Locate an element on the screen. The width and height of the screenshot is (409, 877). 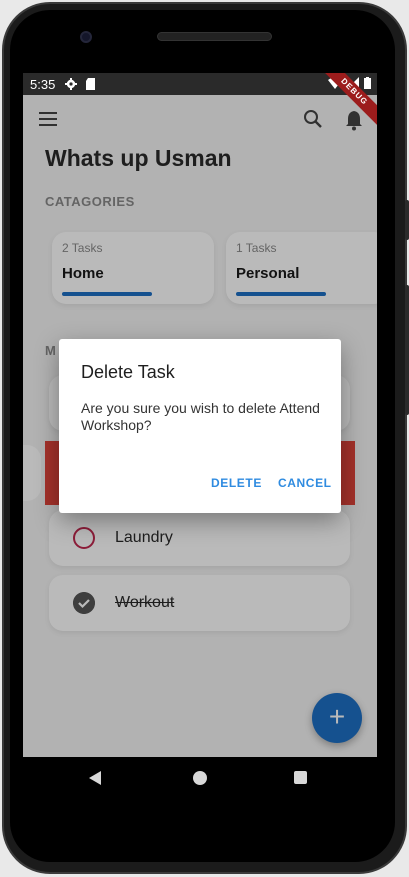
volume-button is located at coordinates (407, 350).